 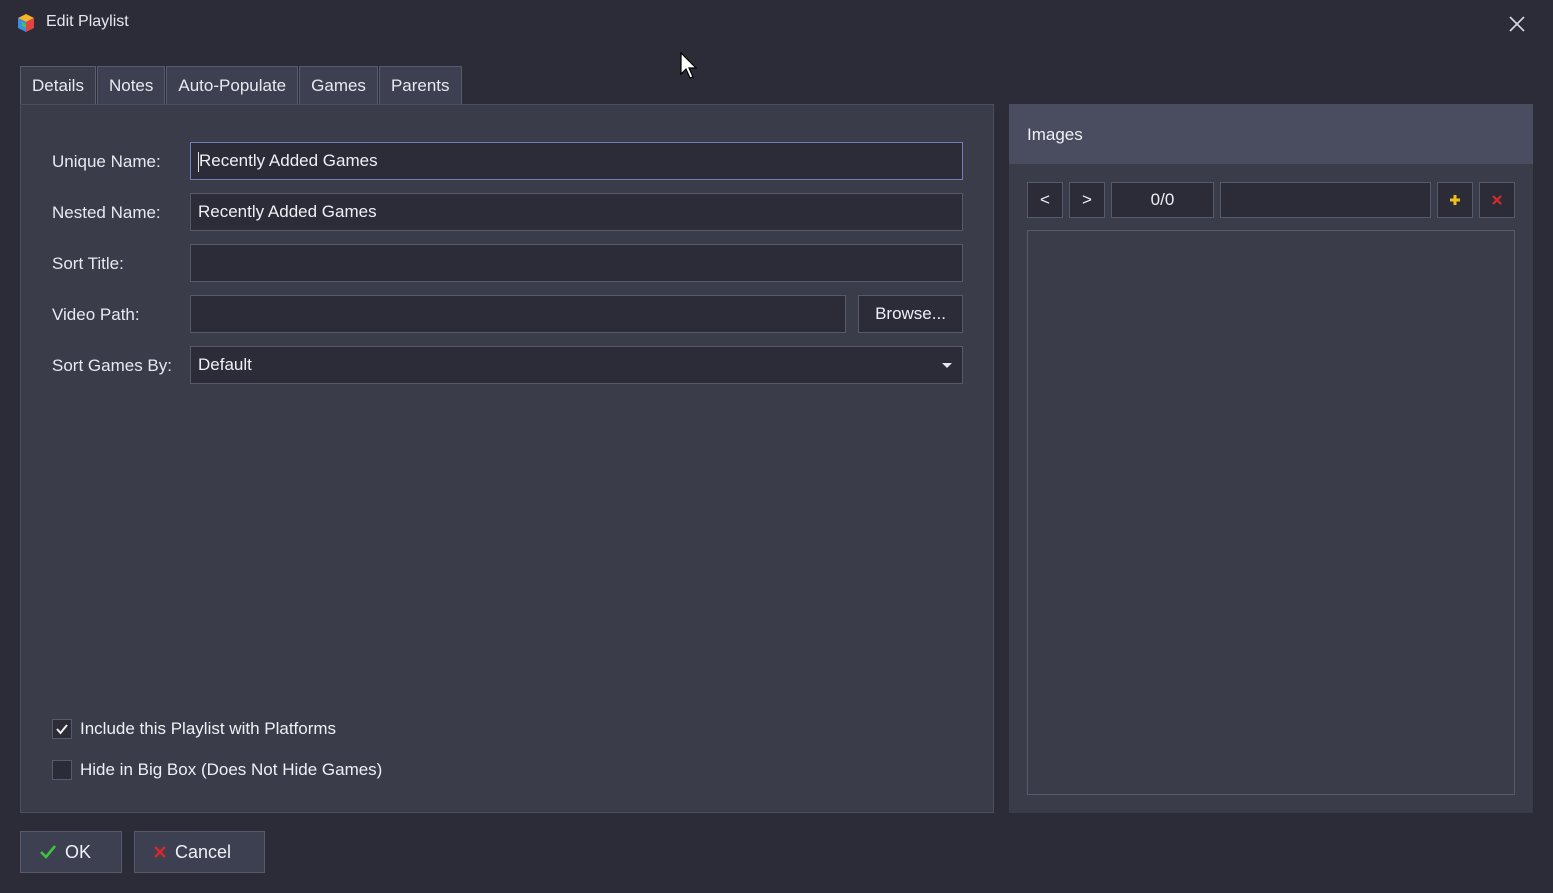 What do you see at coordinates (78, 851) in the screenshot?
I see `ok-label: OK` at bounding box center [78, 851].